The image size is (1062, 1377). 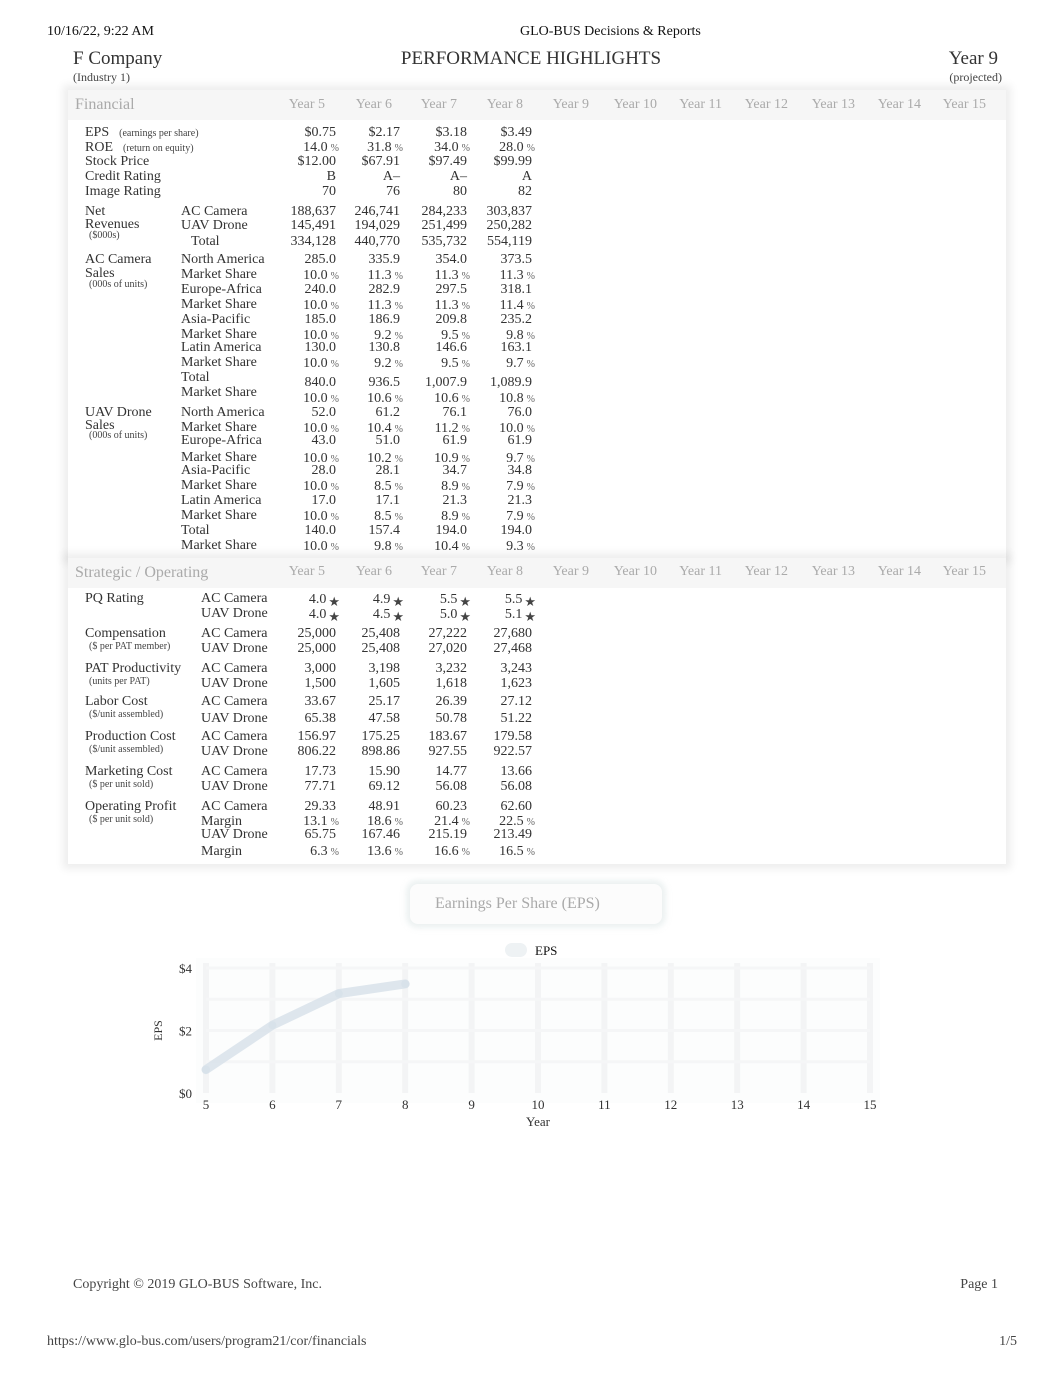 I want to click on ac-sales-row-label: Total, so click(x=195, y=377).